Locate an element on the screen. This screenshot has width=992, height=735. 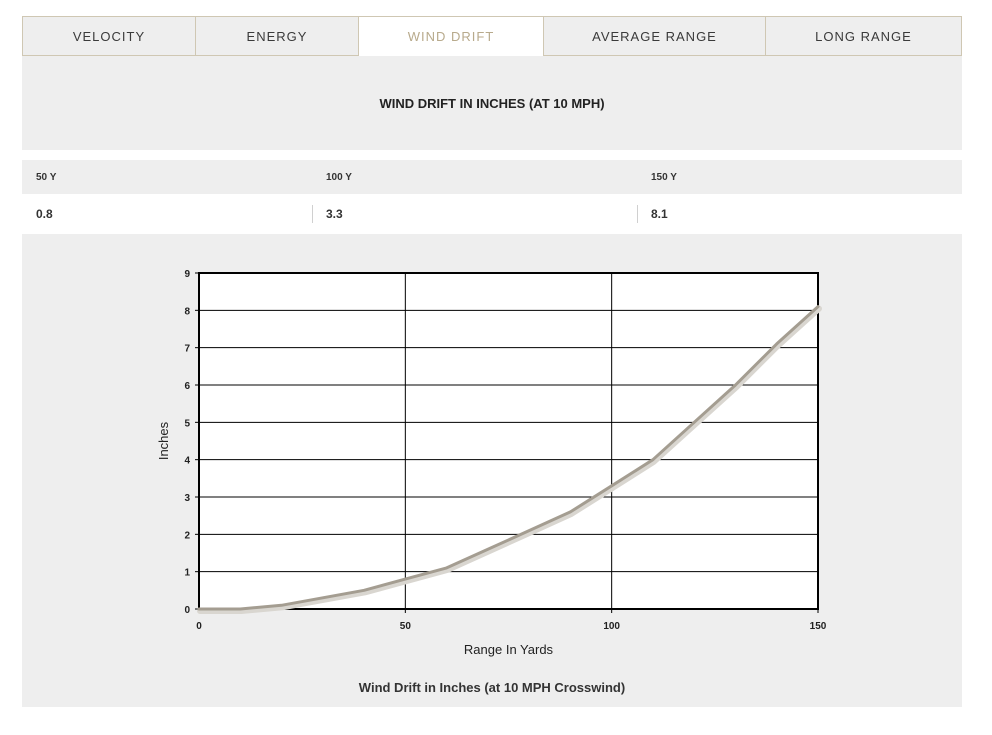
stat-label-100y: 100 Y is located at coordinates (339, 177).